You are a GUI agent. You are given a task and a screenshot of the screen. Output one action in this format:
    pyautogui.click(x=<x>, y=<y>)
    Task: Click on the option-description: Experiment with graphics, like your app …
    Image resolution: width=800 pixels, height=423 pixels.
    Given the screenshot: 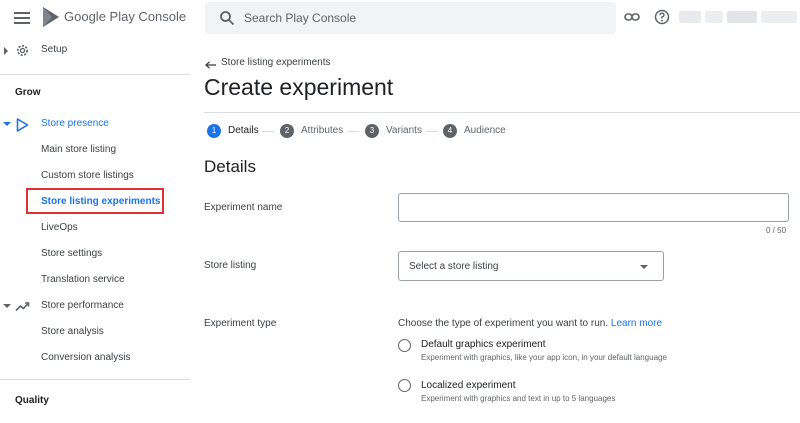 What is the action you would take?
    pyautogui.click(x=544, y=357)
    